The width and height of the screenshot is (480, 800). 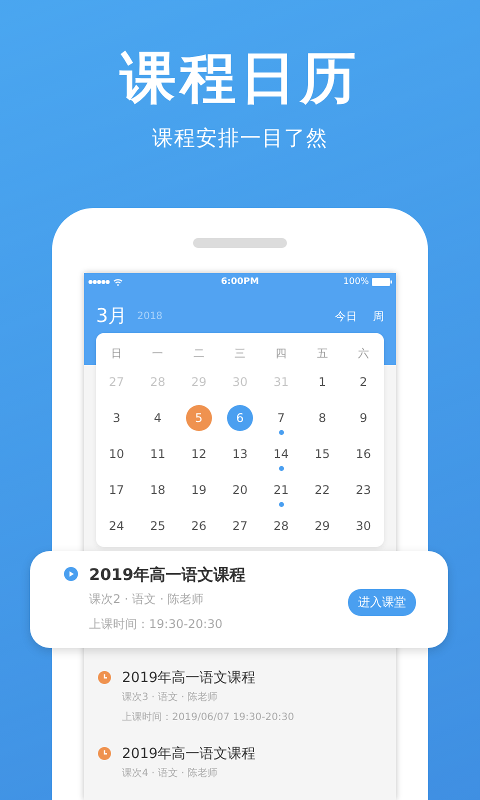 What do you see at coordinates (199, 454) in the screenshot?
I see `day-number: 12` at bounding box center [199, 454].